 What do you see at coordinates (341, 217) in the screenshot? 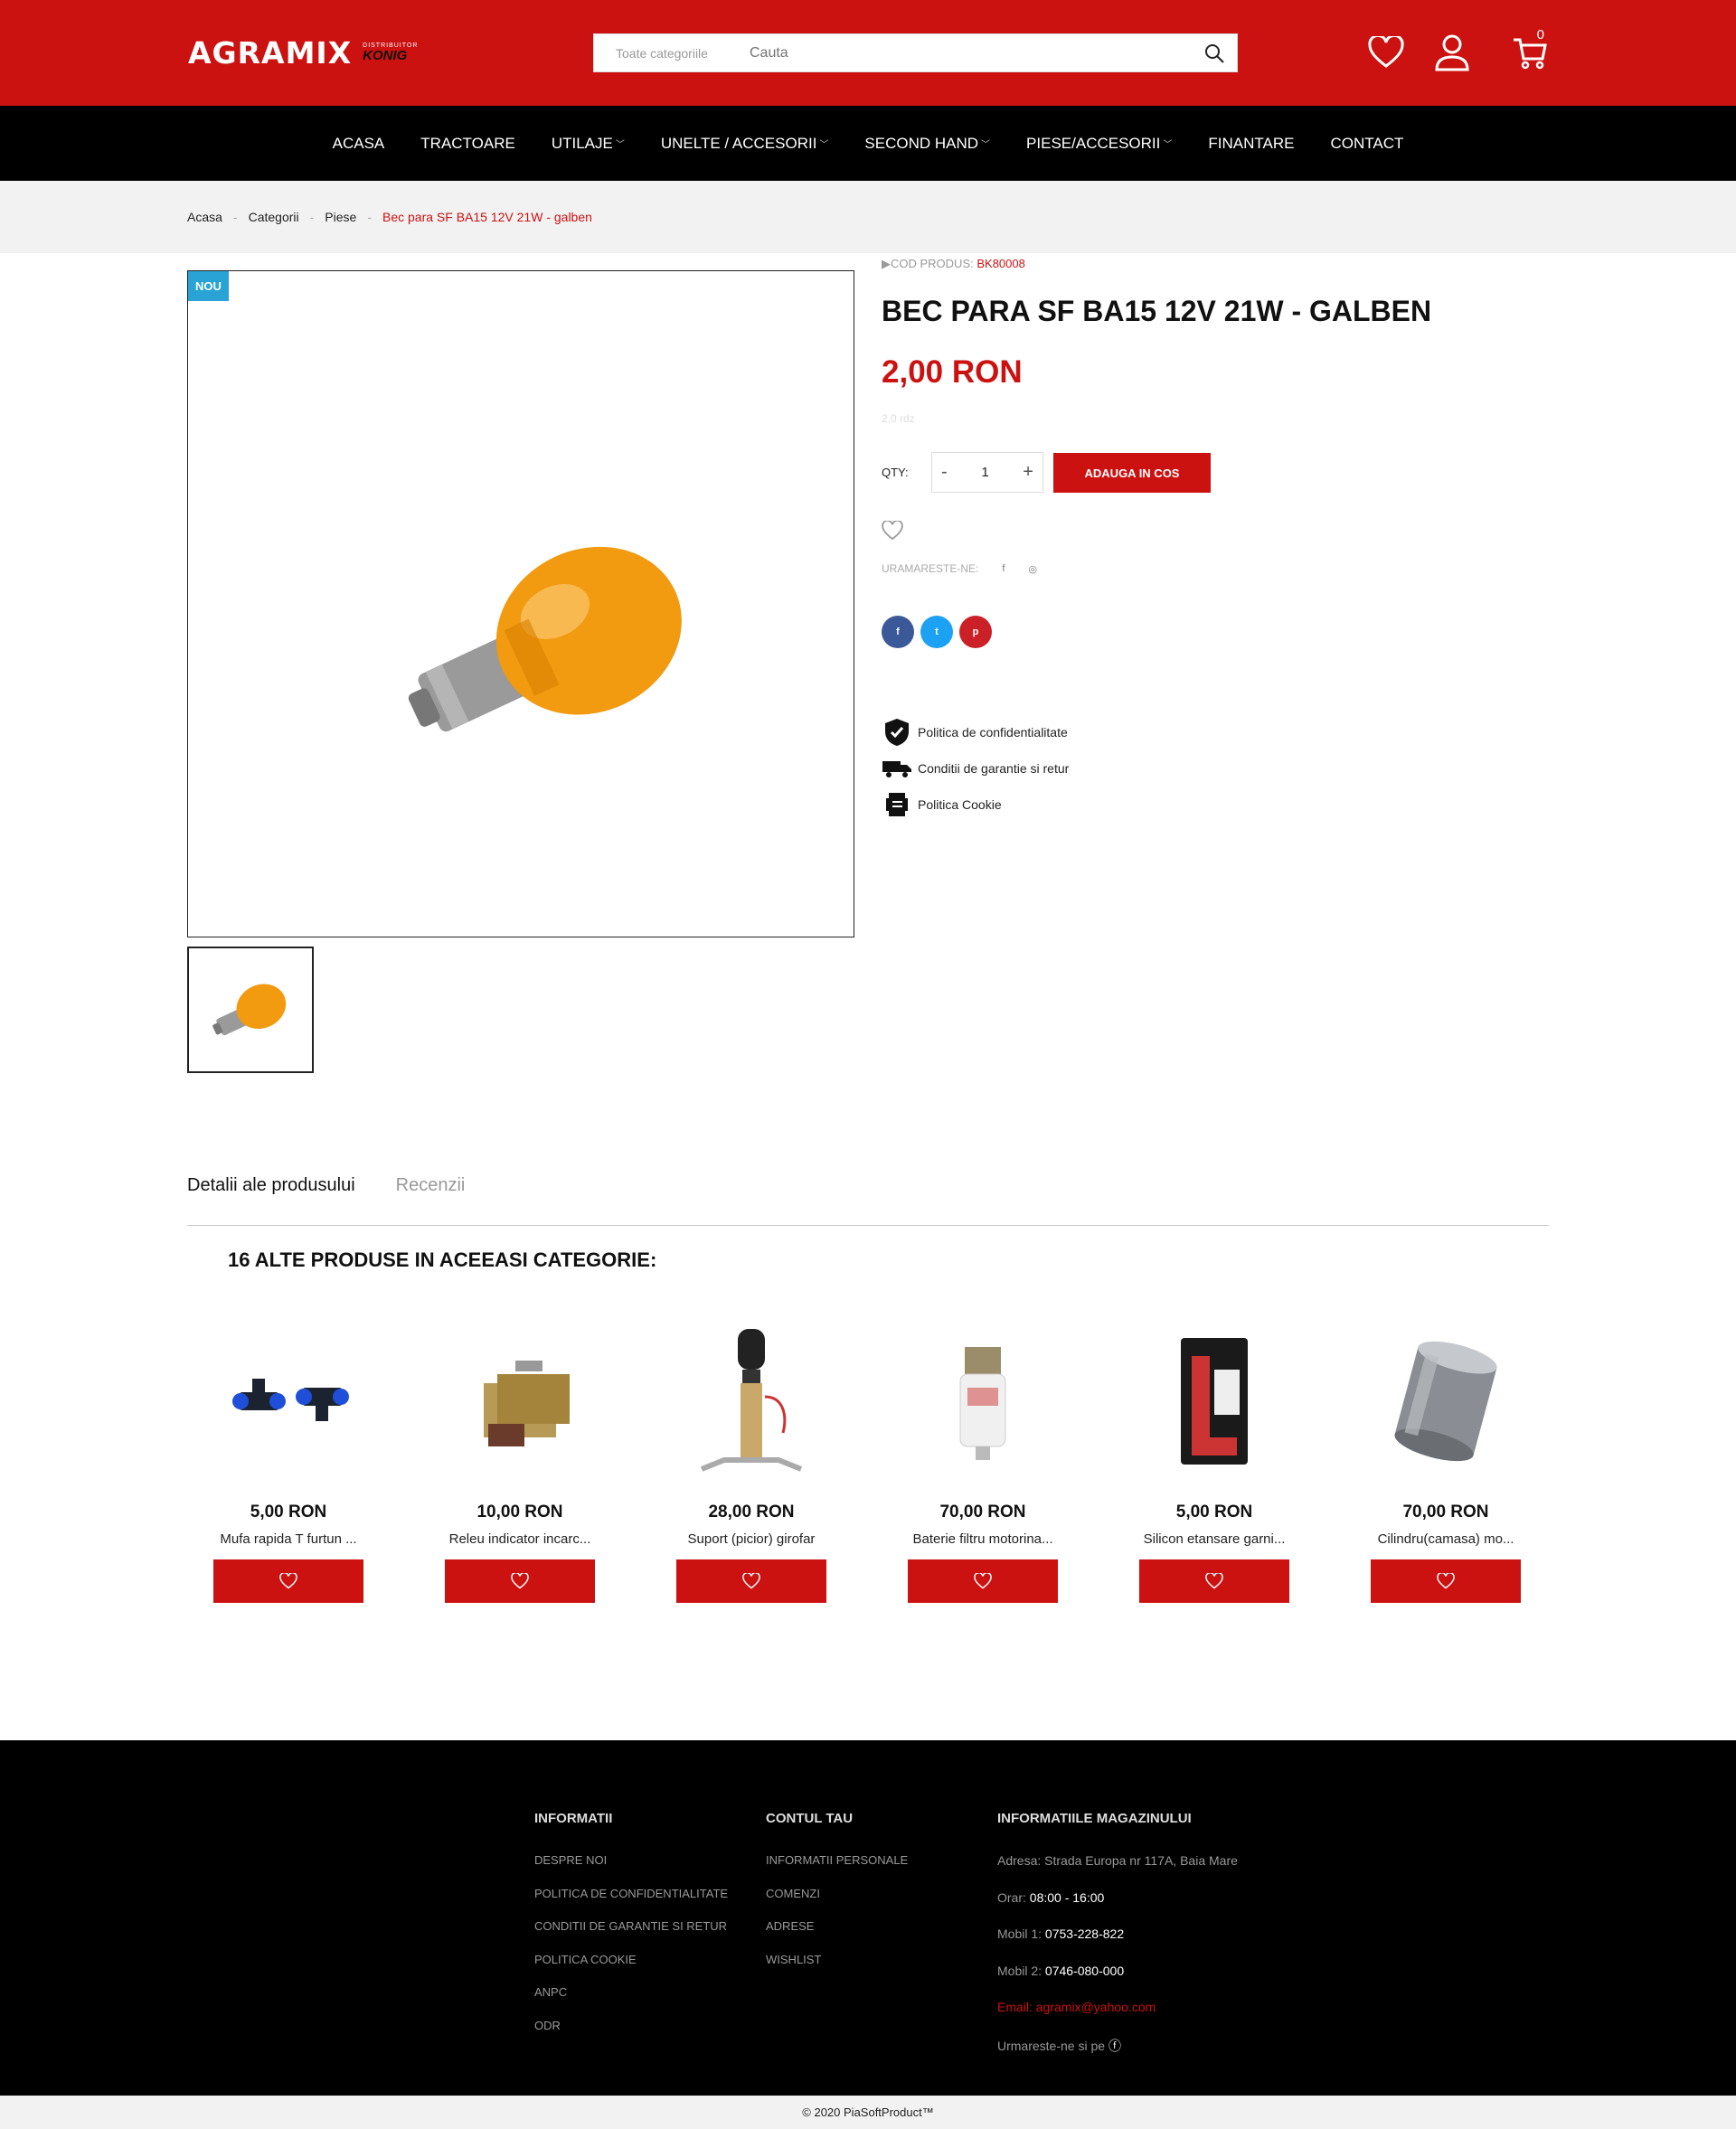
I see `breadcrumb-piese: Piese` at bounding box center [341, 217].